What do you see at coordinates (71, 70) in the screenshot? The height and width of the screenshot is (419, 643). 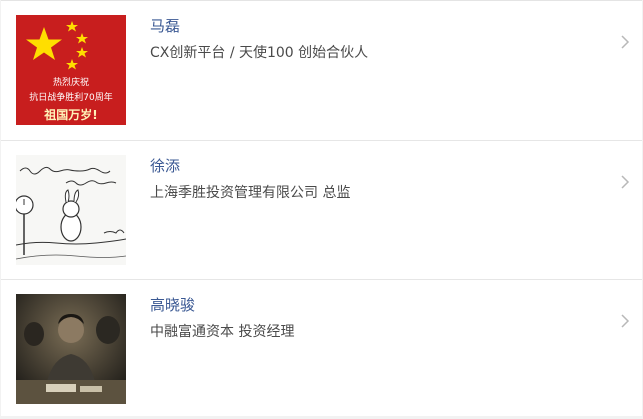 I see `avatar: 热烈庆祝 抗日战争胜利70周年 祖国万岁!` at bounding box center [71, 70].